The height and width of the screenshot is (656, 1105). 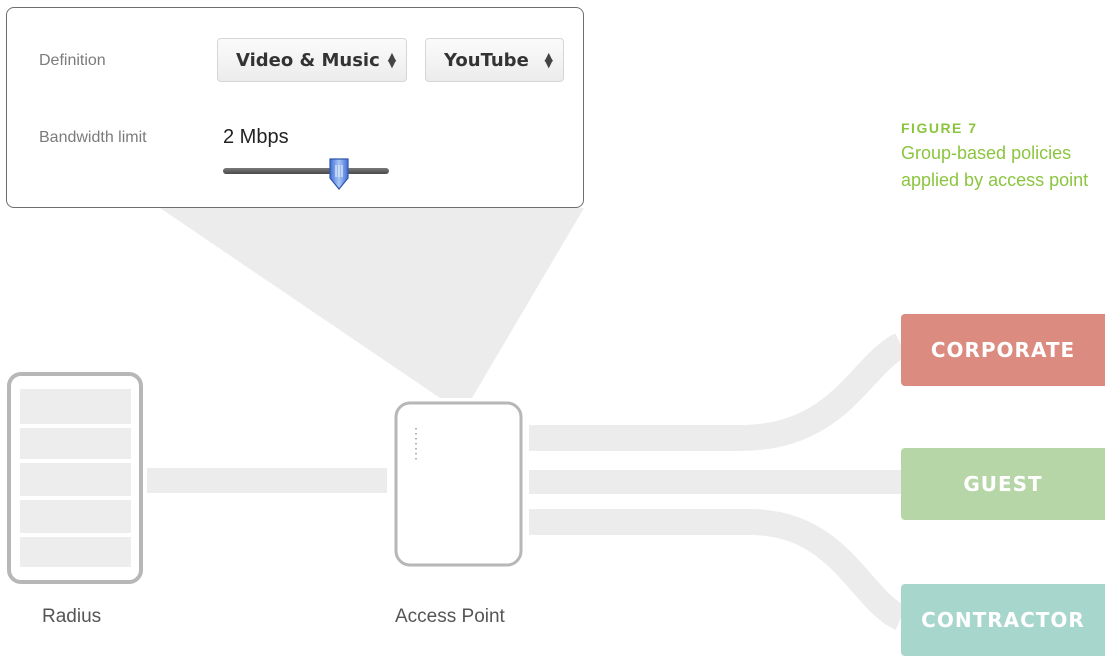 I want to click on group-corporate-label: CORPORATE, so click(x=1003, y=350).